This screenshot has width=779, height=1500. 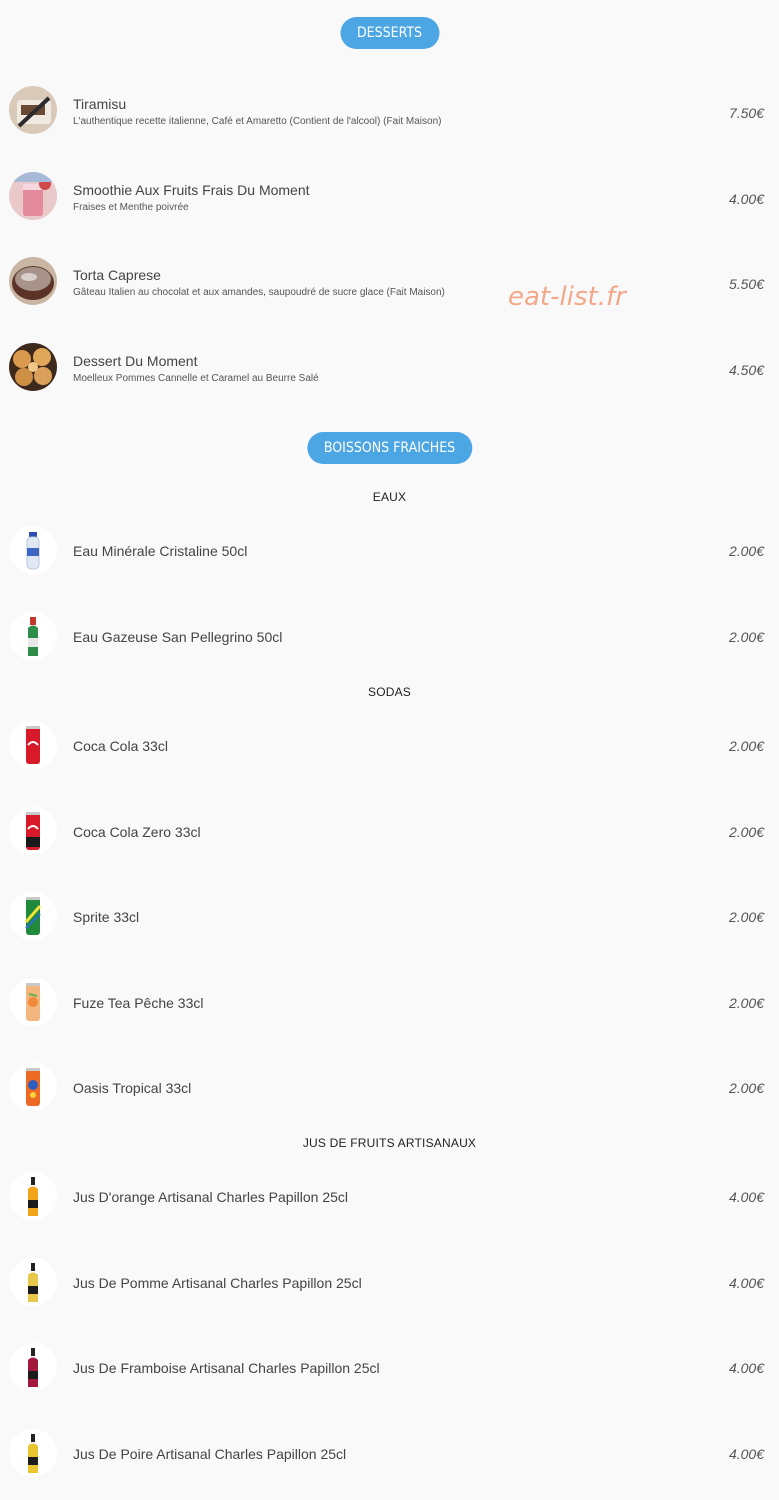 I want to click on orange-juice-bottle-icon, so click(x=33, y=1196).